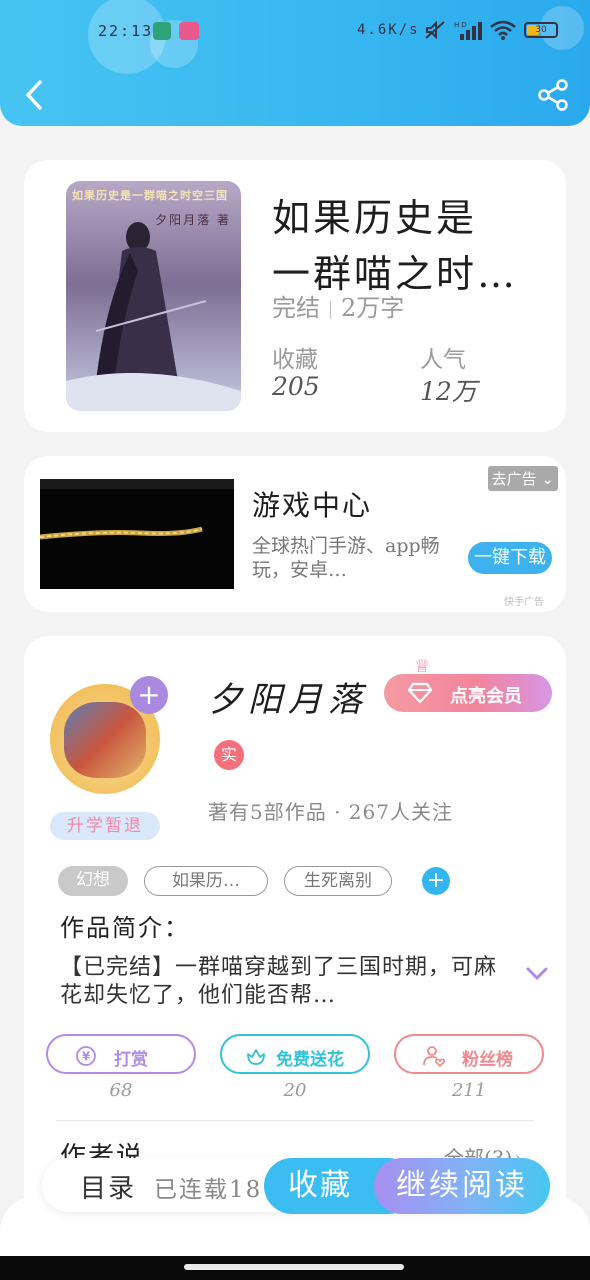 The image size is (590, 1280). What do you see at coordinates (105, 826) in the screenshot?
I see `author-status-badge: 升学暂退` at bounding box center [105, 826].